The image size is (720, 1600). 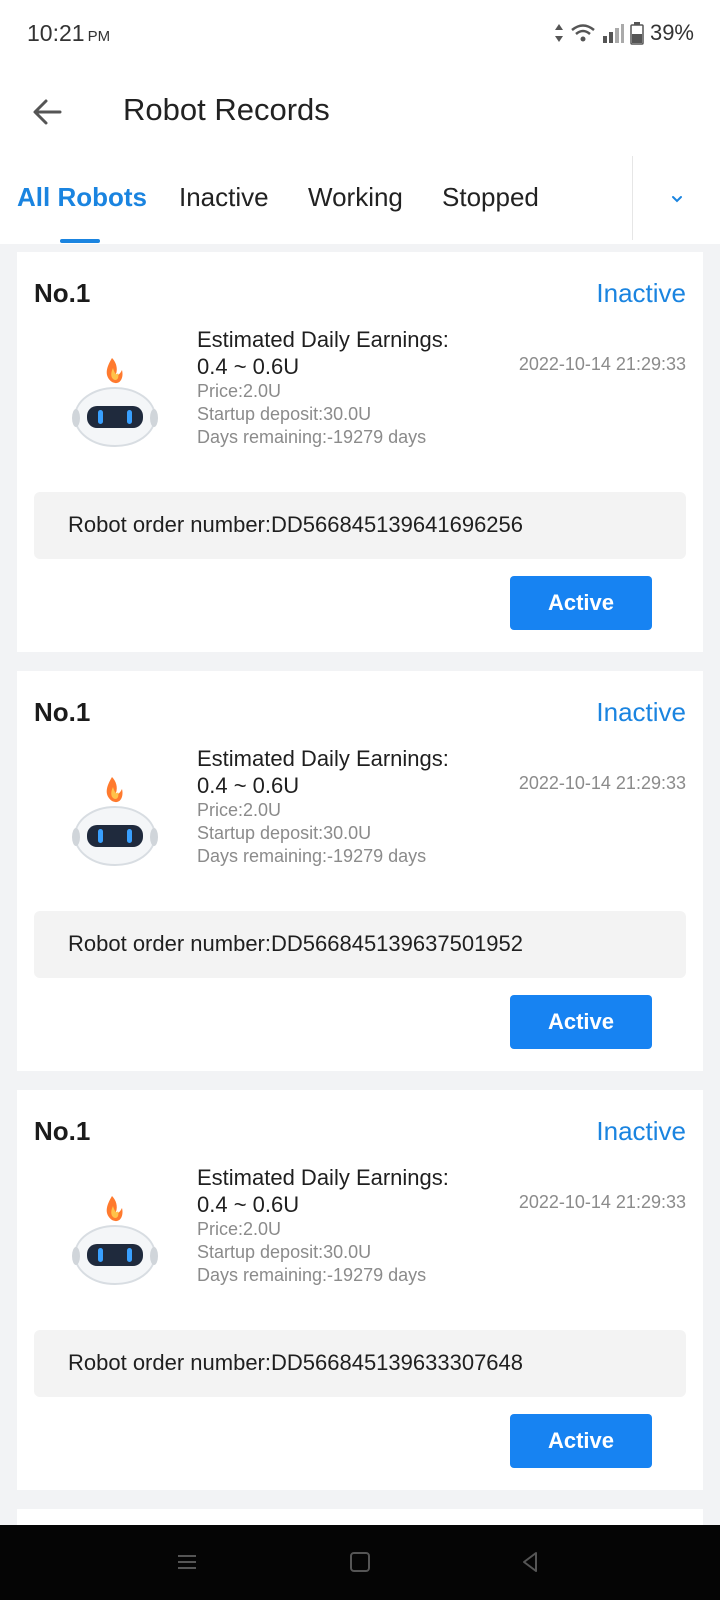 What do you see at coordinates (613, 33) in the screenshot?
I see `signal-icon` at bounding box center [613, 33].